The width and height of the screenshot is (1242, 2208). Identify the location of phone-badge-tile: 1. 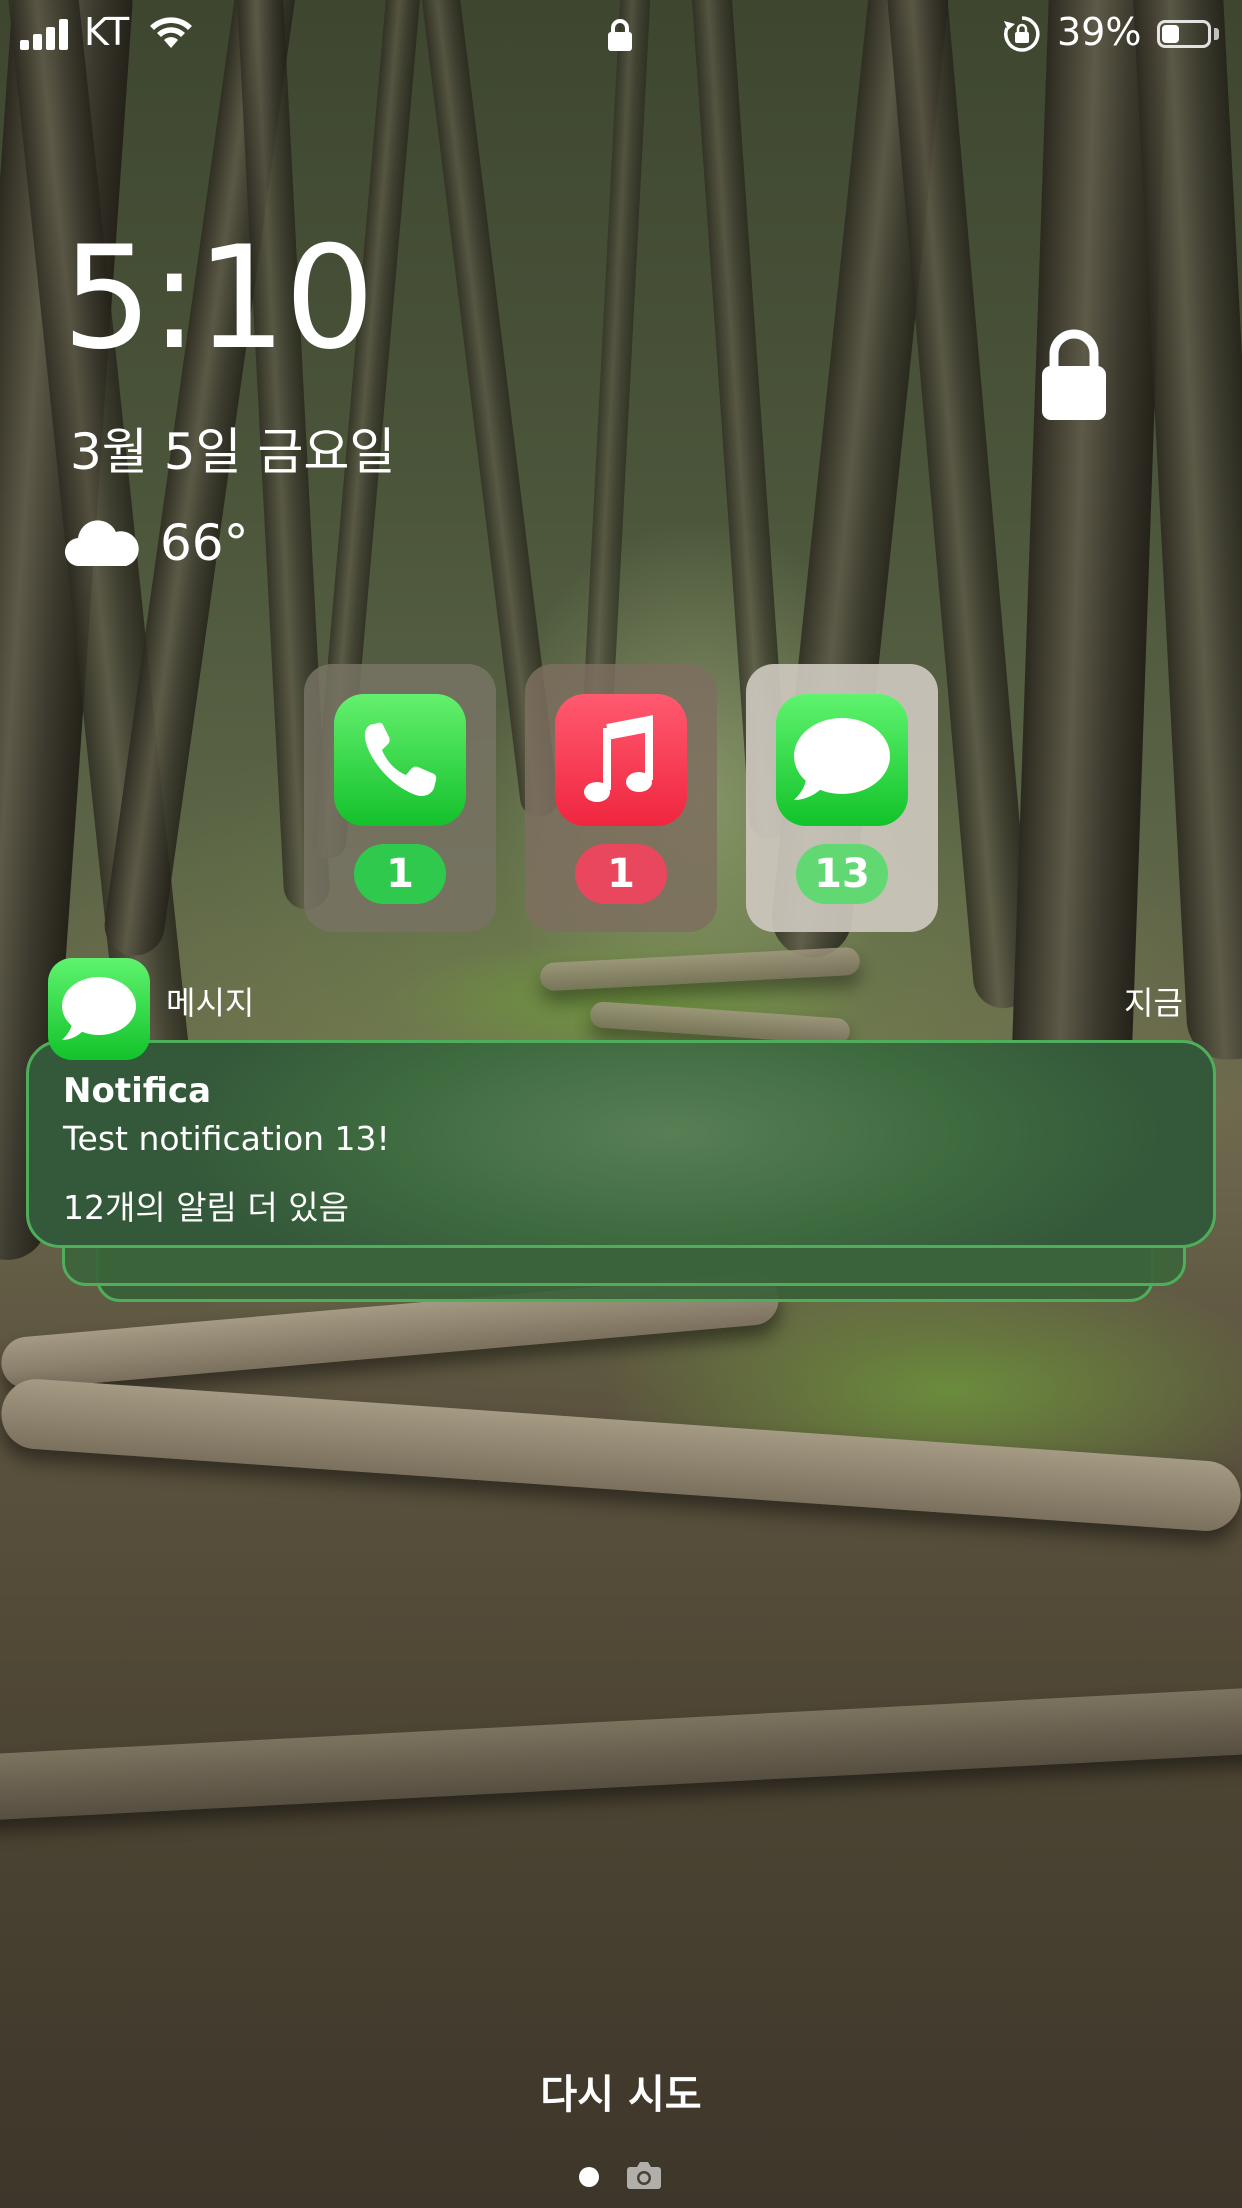
(400, 798).